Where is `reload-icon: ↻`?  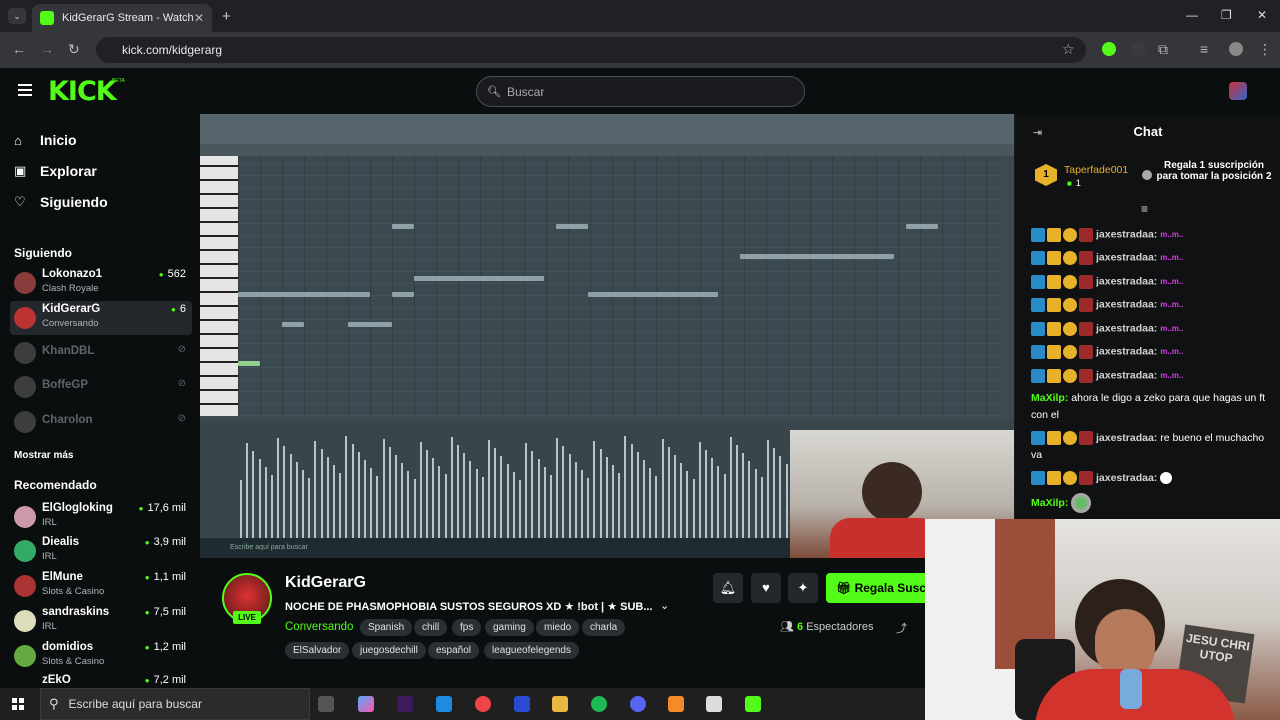 reload-icon: ↻ is located at coordinates (74, 49).